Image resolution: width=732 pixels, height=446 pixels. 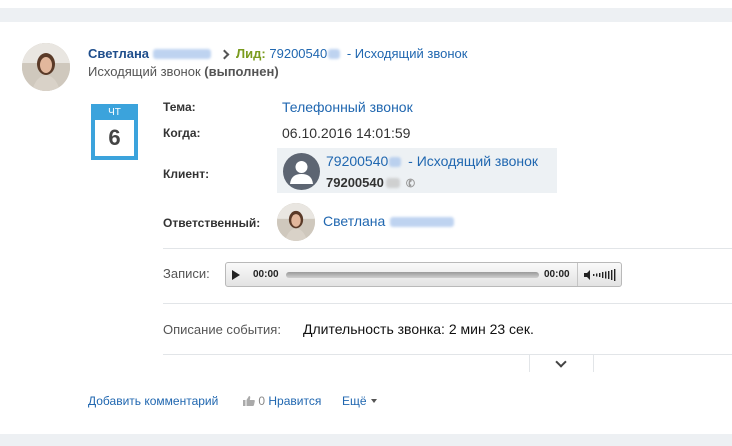 I want to click on responsible-name-link: Светлана, so click(x=389, y=221).